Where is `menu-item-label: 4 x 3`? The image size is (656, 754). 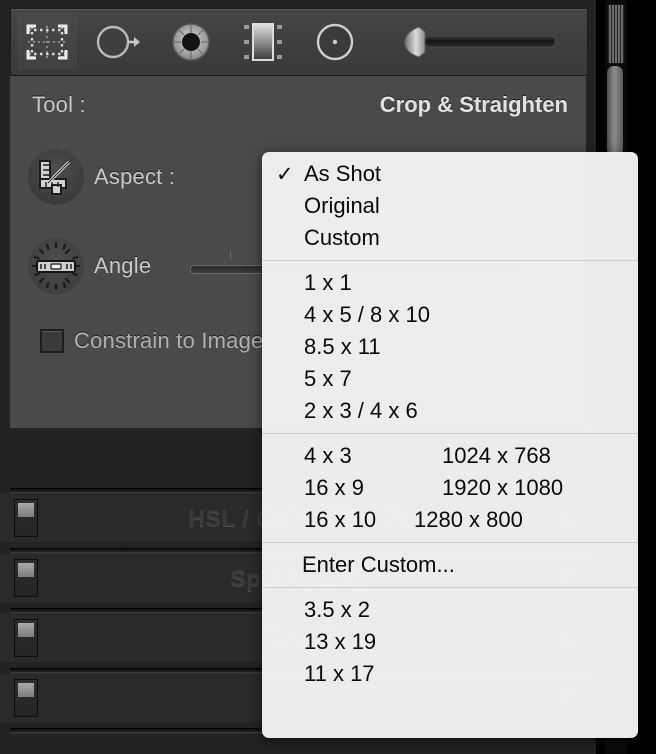 menu-item-label: 4 x 3 is located at coordinates (328, 455).